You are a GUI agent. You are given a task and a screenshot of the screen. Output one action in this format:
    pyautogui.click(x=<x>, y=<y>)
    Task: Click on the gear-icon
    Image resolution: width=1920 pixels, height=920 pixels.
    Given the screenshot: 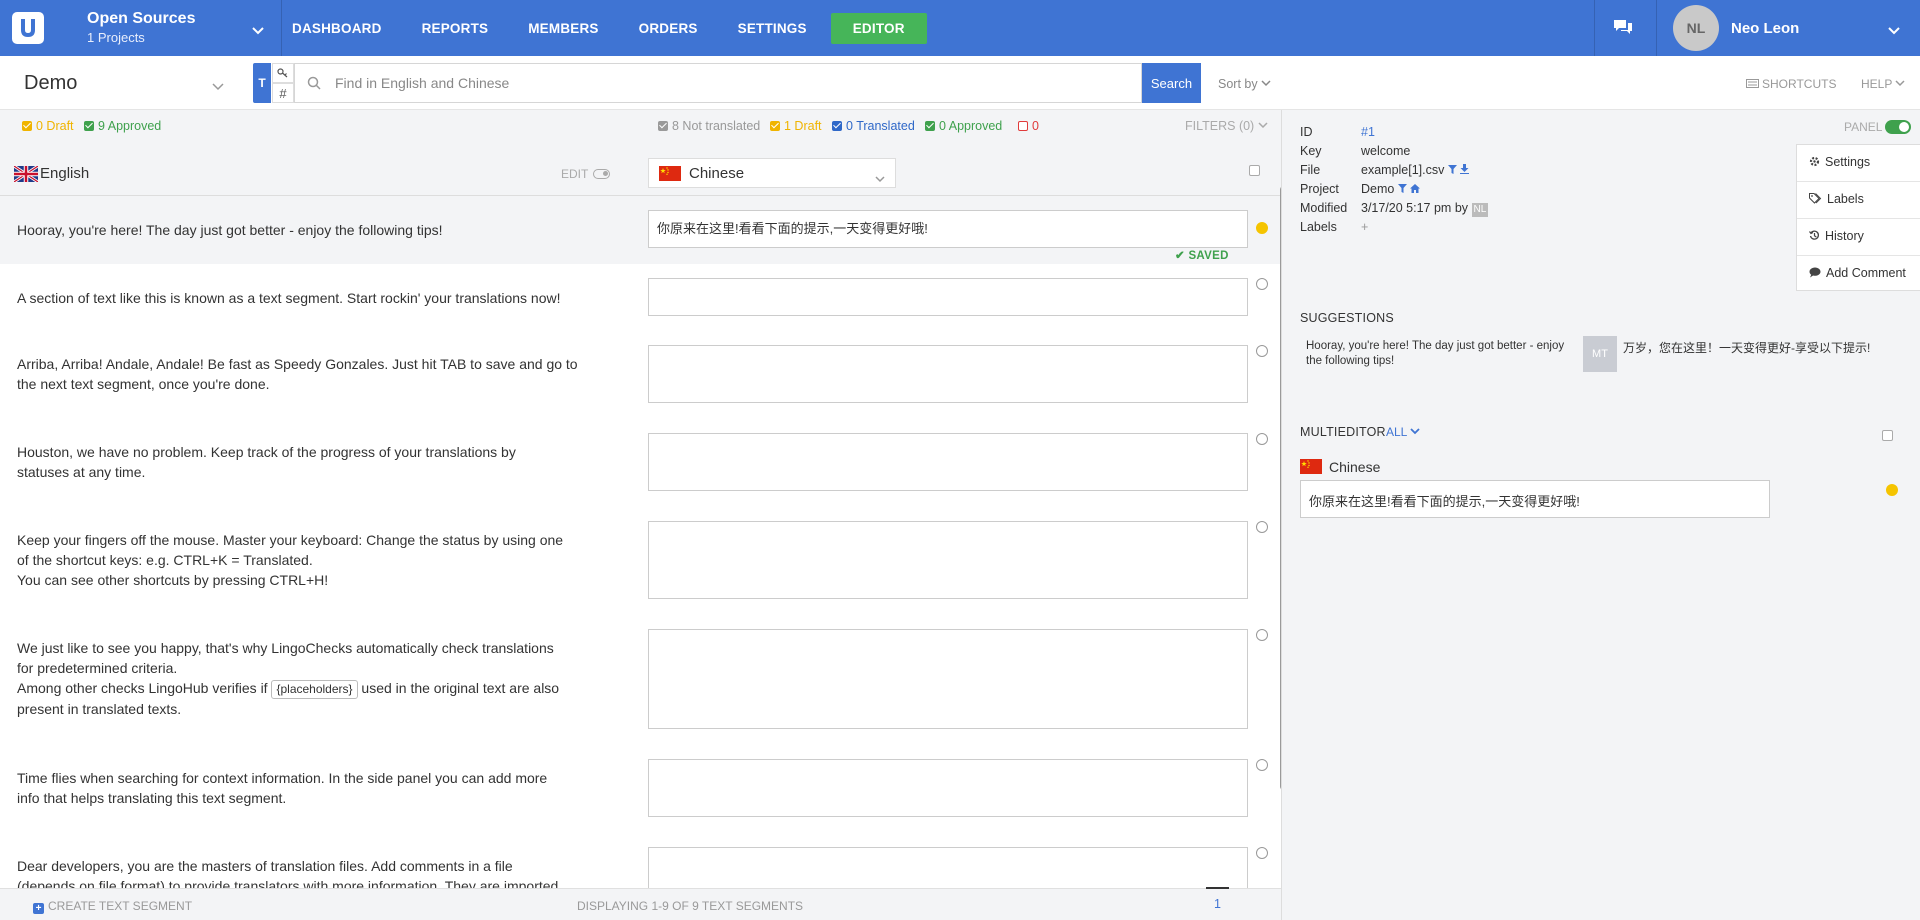 What is the action you would take?
    pyautogui.click(x=1814, y=161)
    